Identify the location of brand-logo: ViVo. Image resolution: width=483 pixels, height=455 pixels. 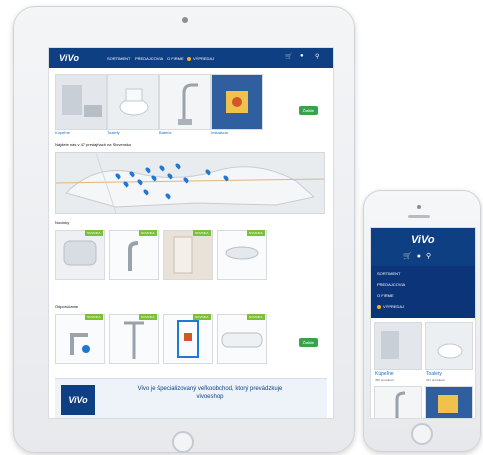
(69, 58).